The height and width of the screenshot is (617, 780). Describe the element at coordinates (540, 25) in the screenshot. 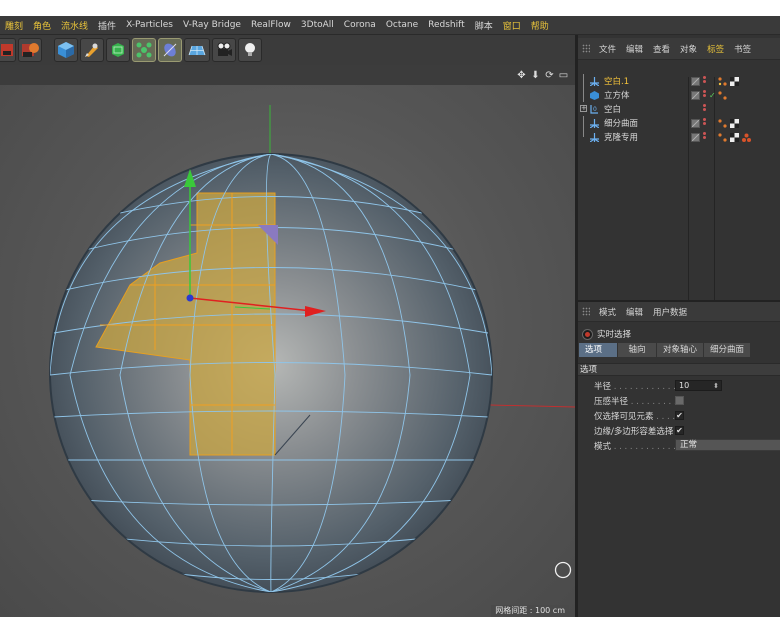

I see `menu-help: 帮助` at that location.